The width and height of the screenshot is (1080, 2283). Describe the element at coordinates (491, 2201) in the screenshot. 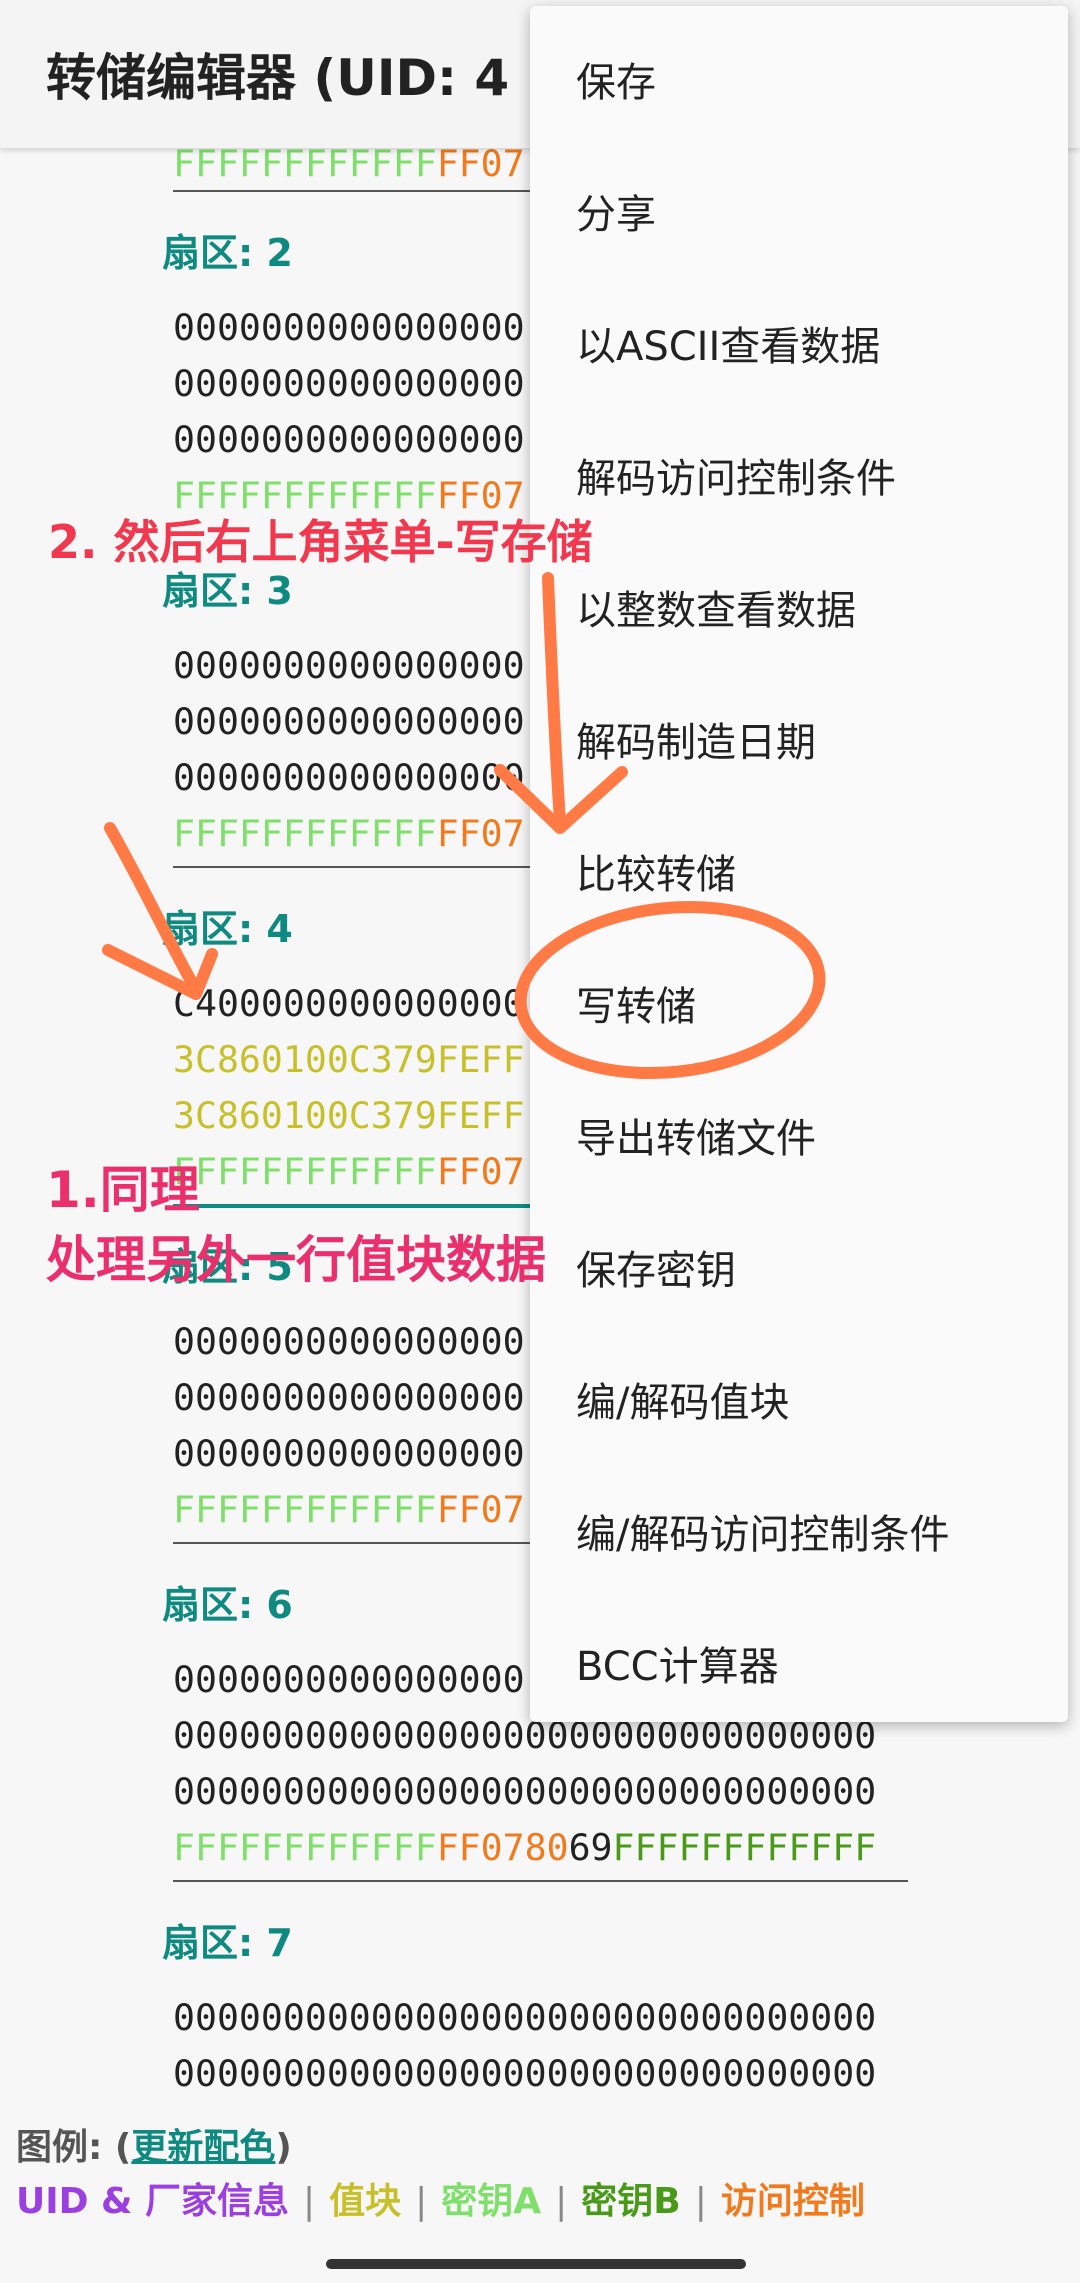

I see `legend-key-a: 密钥A` at that location.